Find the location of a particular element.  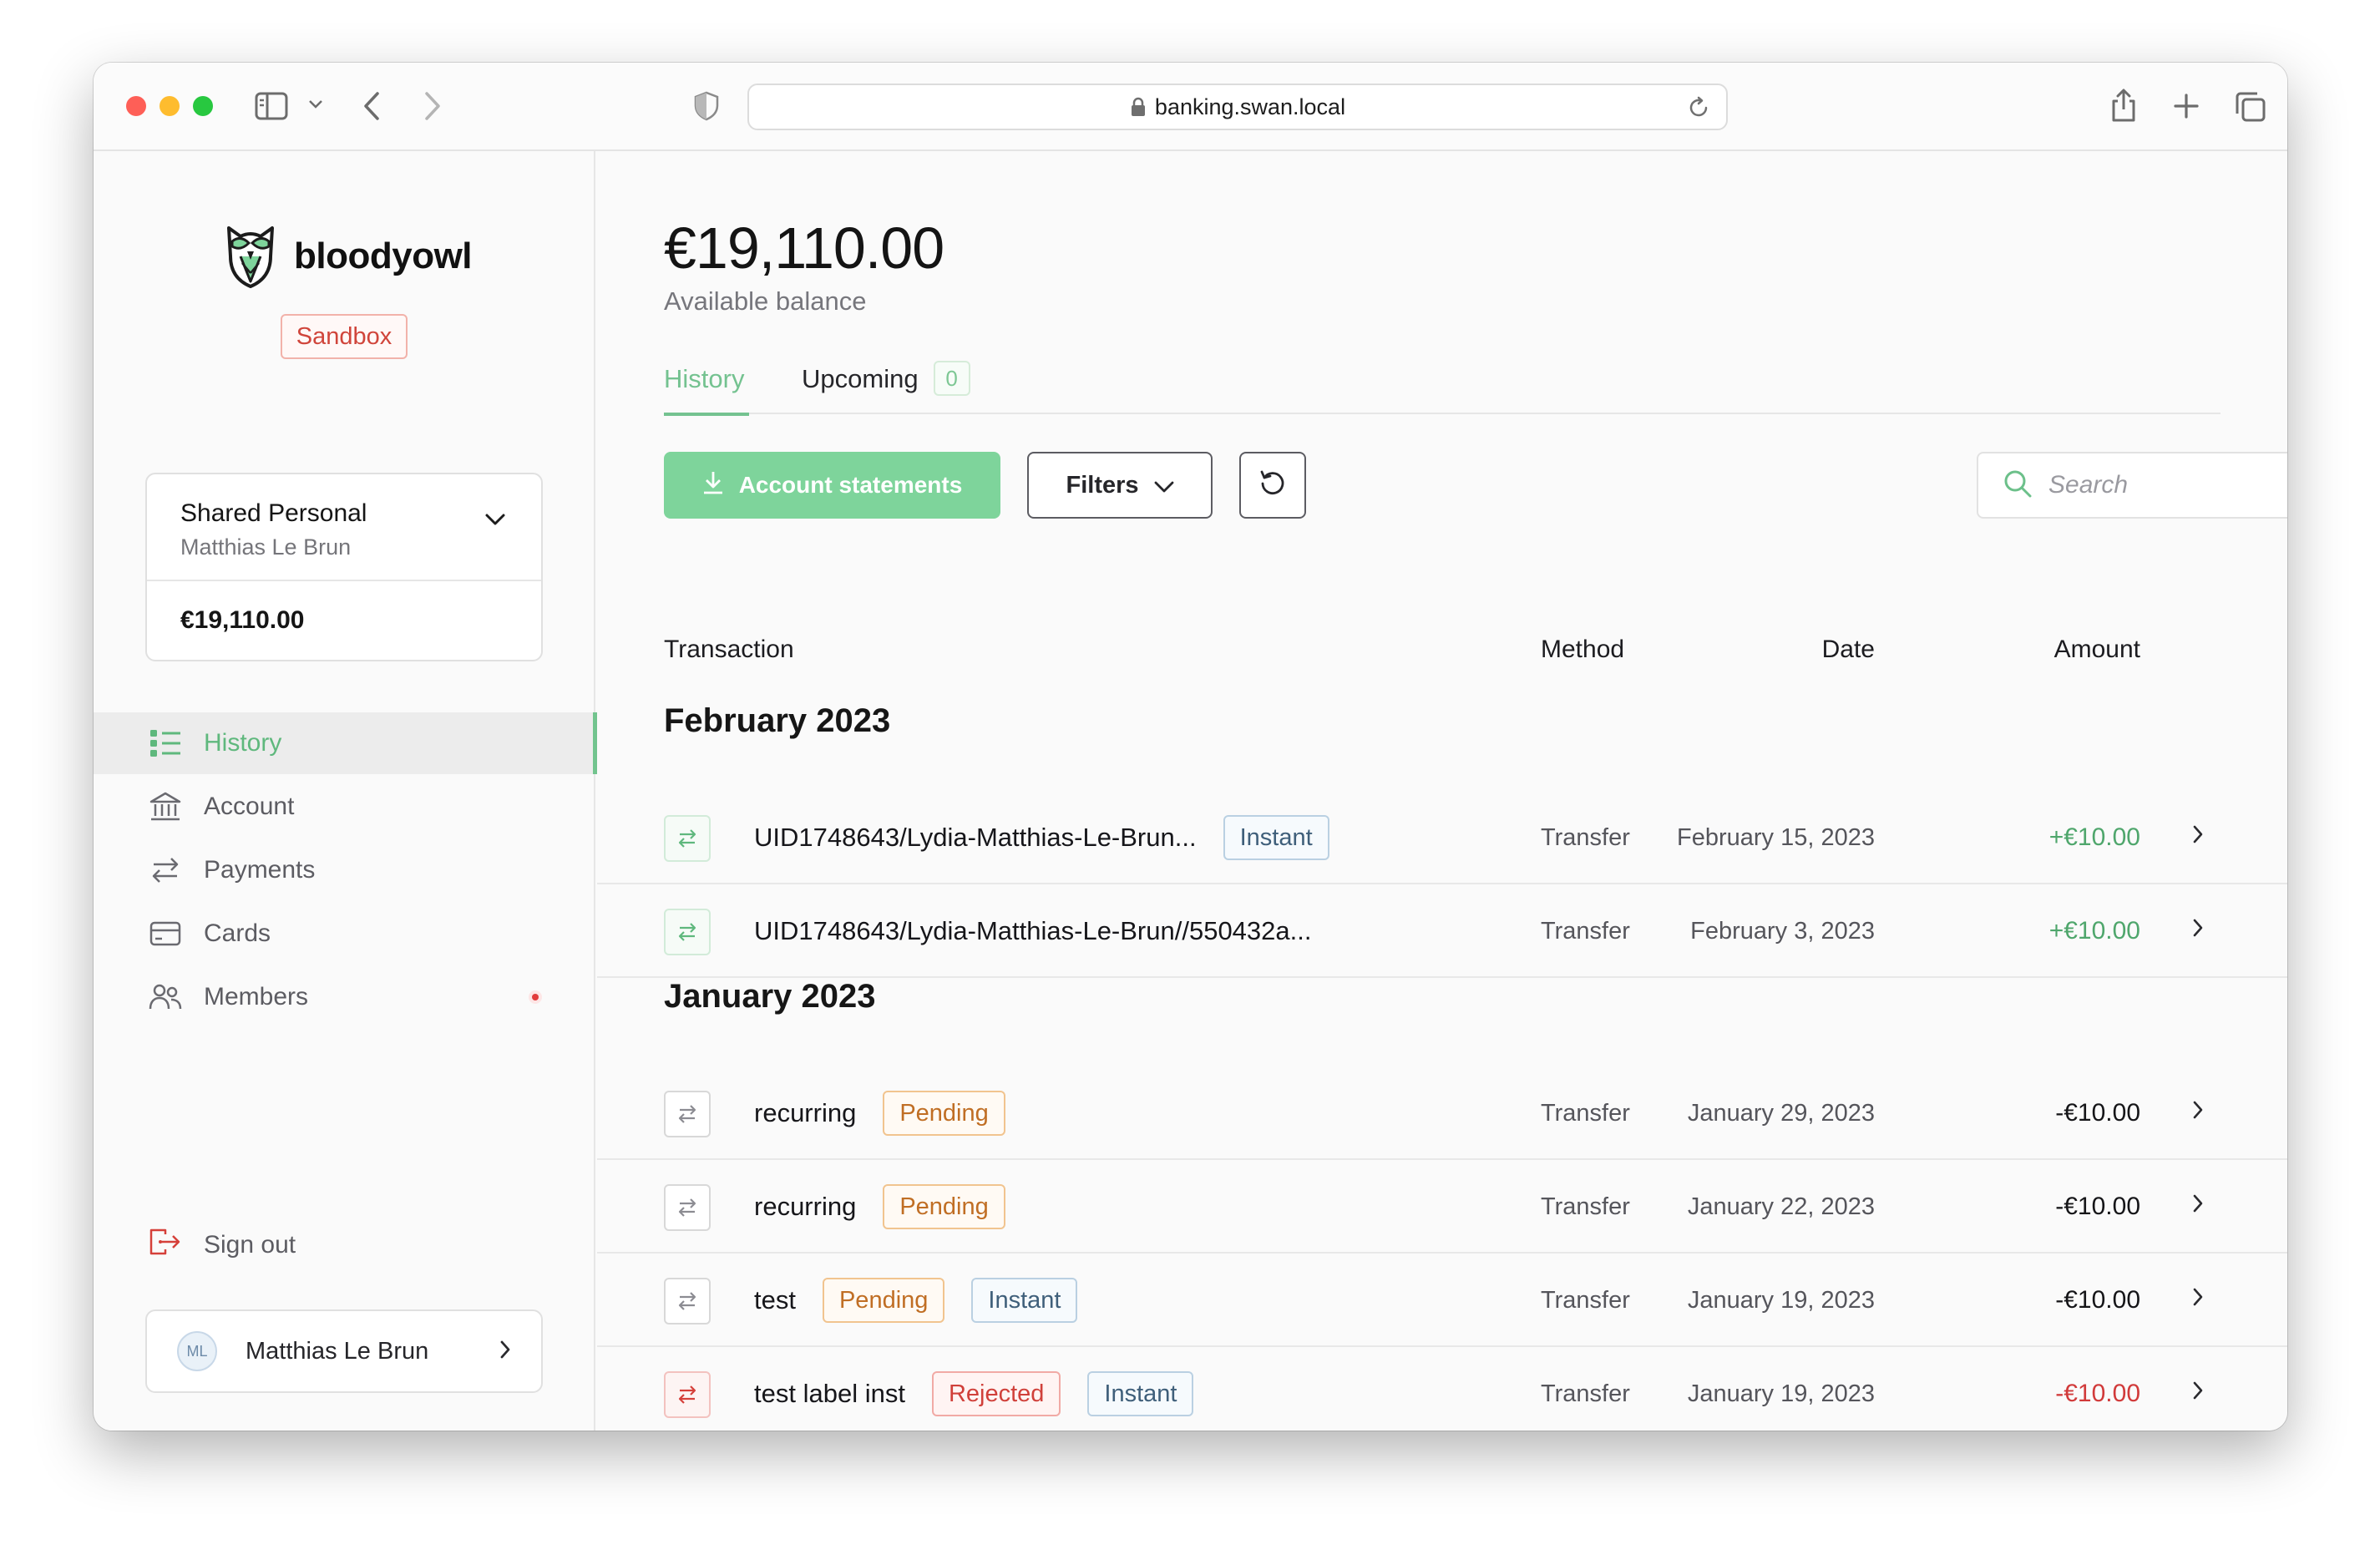

user-profile-button: ML Matthias Le Brun is located at coordinates (344, 1351).